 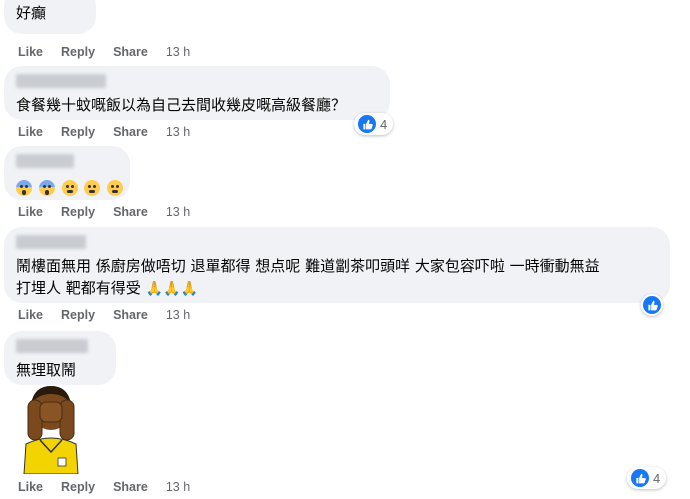 What do you see at coordinates (78, 288) in the screenshot?
I see `comment-text-line-2-text: 打埋人 靶都有得受` at bounding box center [78, 288].